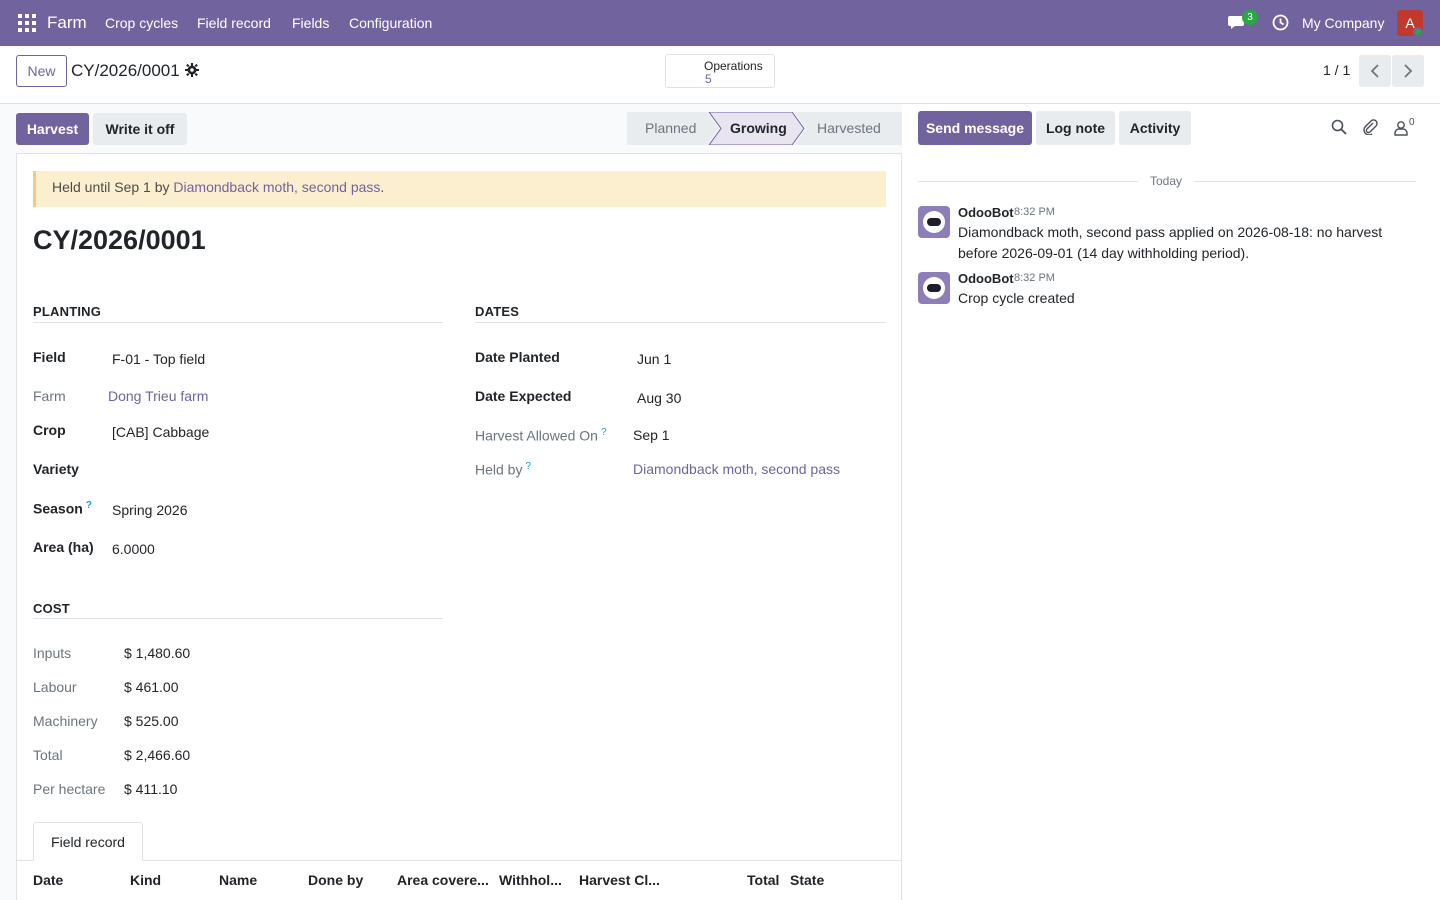  I want to click on stage-harvested: Harvested, so click(849, 128).